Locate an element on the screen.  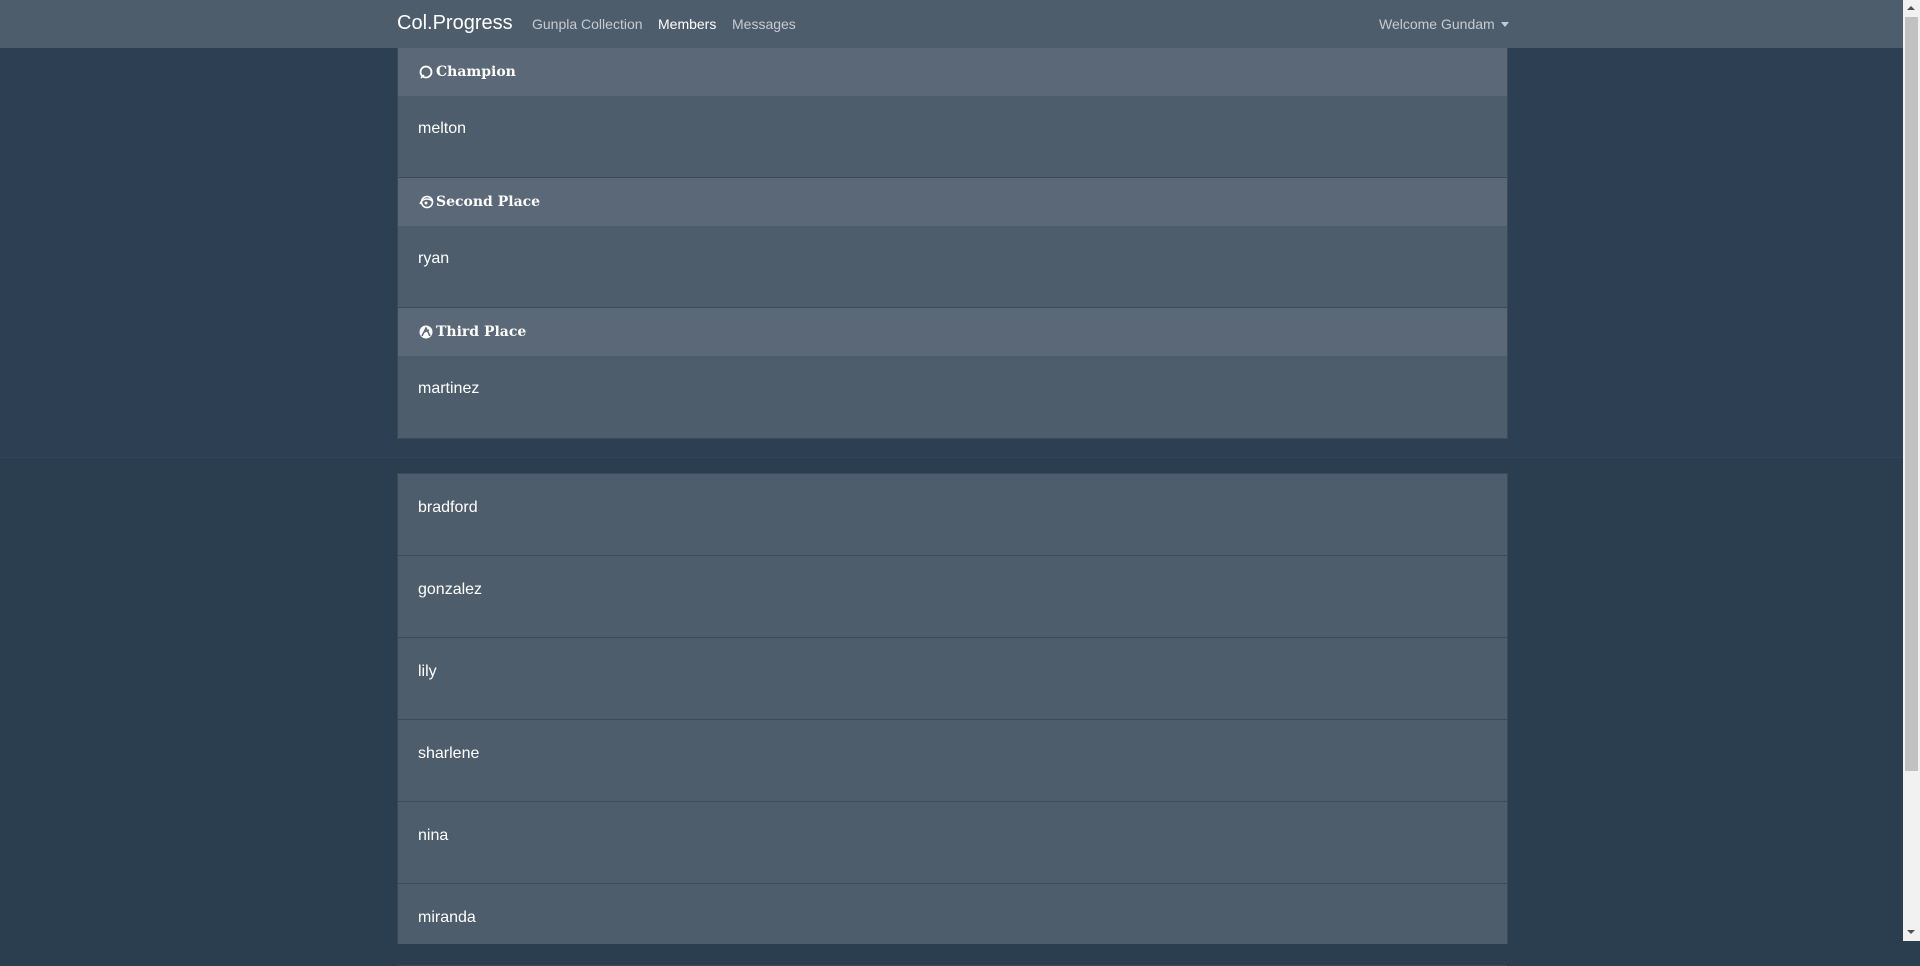
rank-header-third: Third Place is located at coordinates (952, 332).